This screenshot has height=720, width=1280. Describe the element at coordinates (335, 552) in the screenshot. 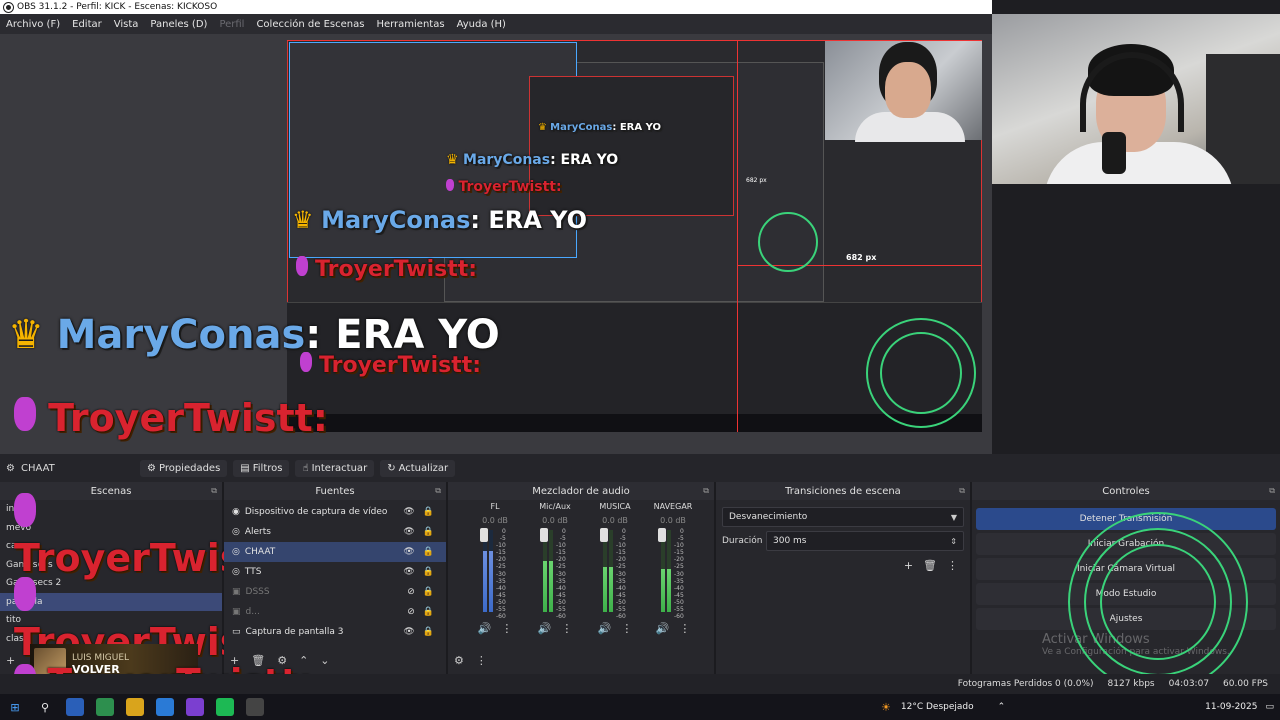

I see `source-item: ◎ CHAAT 👁 🔒` at that location.